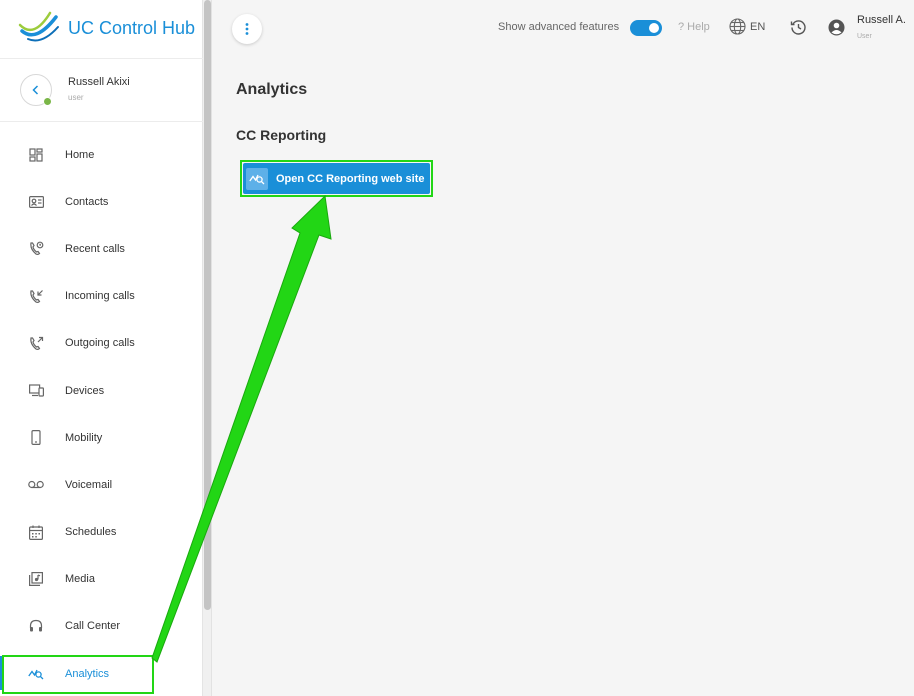 The width and height of the screenshot is (914, 696). Describe the element at coordinates (758, 26) in the screenshot. I see `language-label: EN` at that location.